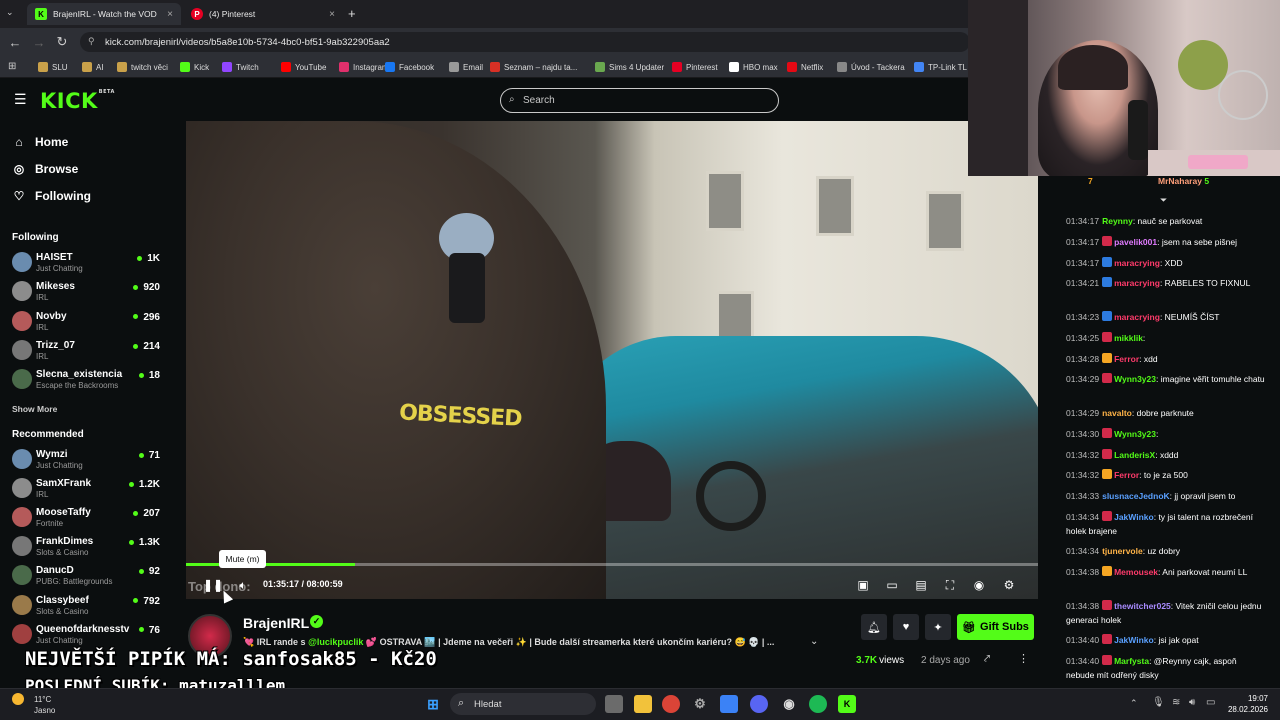 The image size is (1280, 720). What do you see at coordinates (104, 14) in the screenshot?
I see `tab-kick: K BrajenIRL - Watch the VOD ×` at bounding box center [104, 14].